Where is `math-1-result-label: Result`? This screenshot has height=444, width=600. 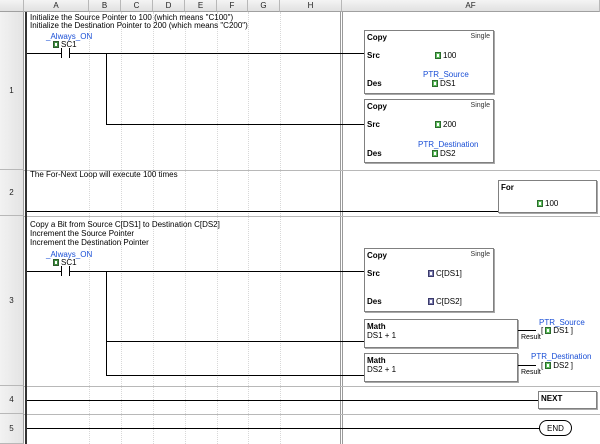
math-1-result-label: Result is located at coordinates (531, 337).